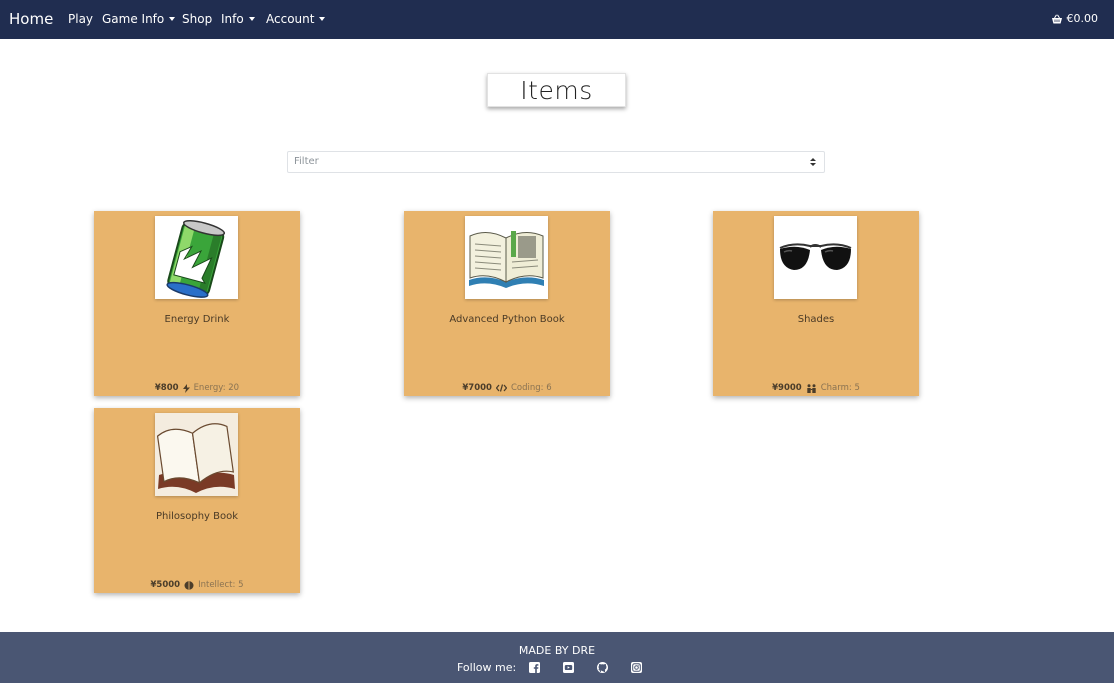 The image size is (1114, 683). What do you see at coordinates (535, 667) in the screenshot?
I see `facebook-icon` at bounding box center [535, 667].